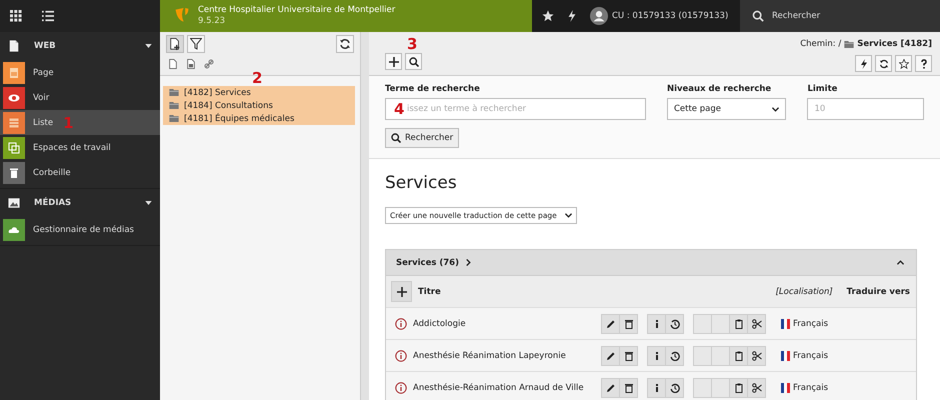 Image resolution: width=940 pixels, height=400 pixels. Describe the element at coordinates (719, 89) in the screenshot. I see `field-label: Niveaux de recherche` at that location.